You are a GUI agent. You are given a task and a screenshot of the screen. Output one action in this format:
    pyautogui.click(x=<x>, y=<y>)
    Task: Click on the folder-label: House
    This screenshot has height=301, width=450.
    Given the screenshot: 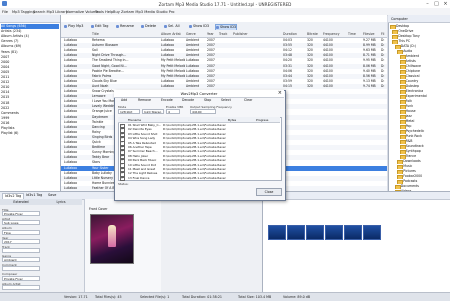 What is the action you would take?
    pyautogui.click(x=410, y=111)
    